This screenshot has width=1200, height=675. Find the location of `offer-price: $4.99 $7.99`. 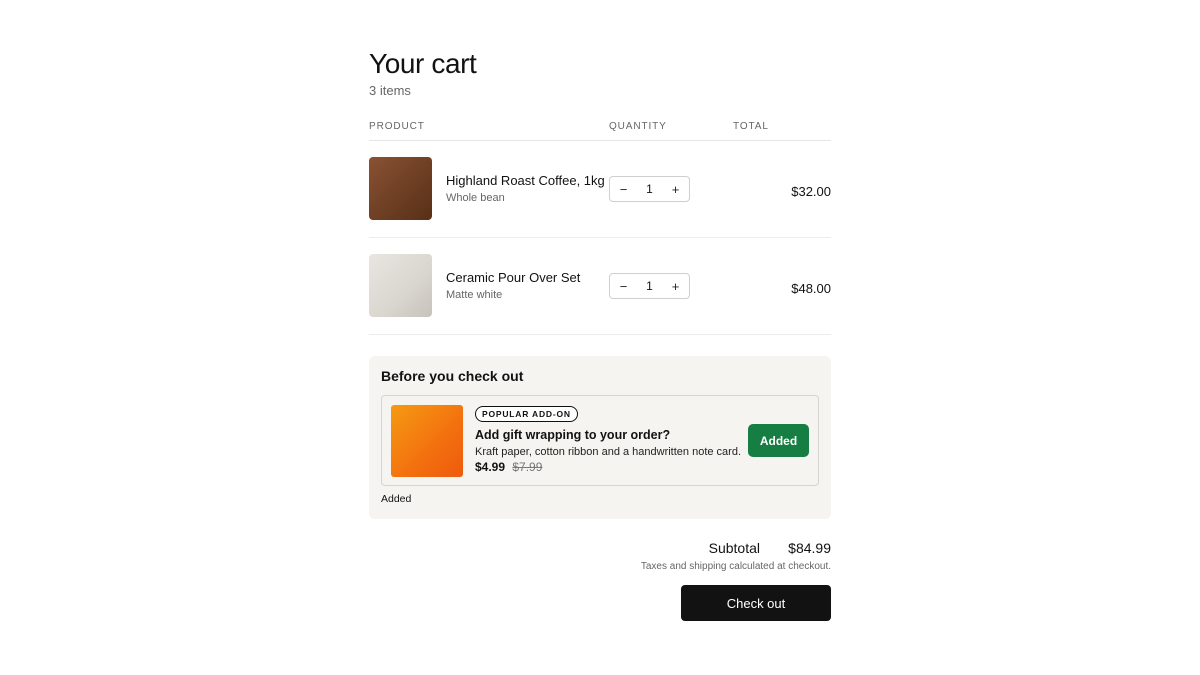

offer-price: $4.99 $7.99 is located at coordinates (508, 467).